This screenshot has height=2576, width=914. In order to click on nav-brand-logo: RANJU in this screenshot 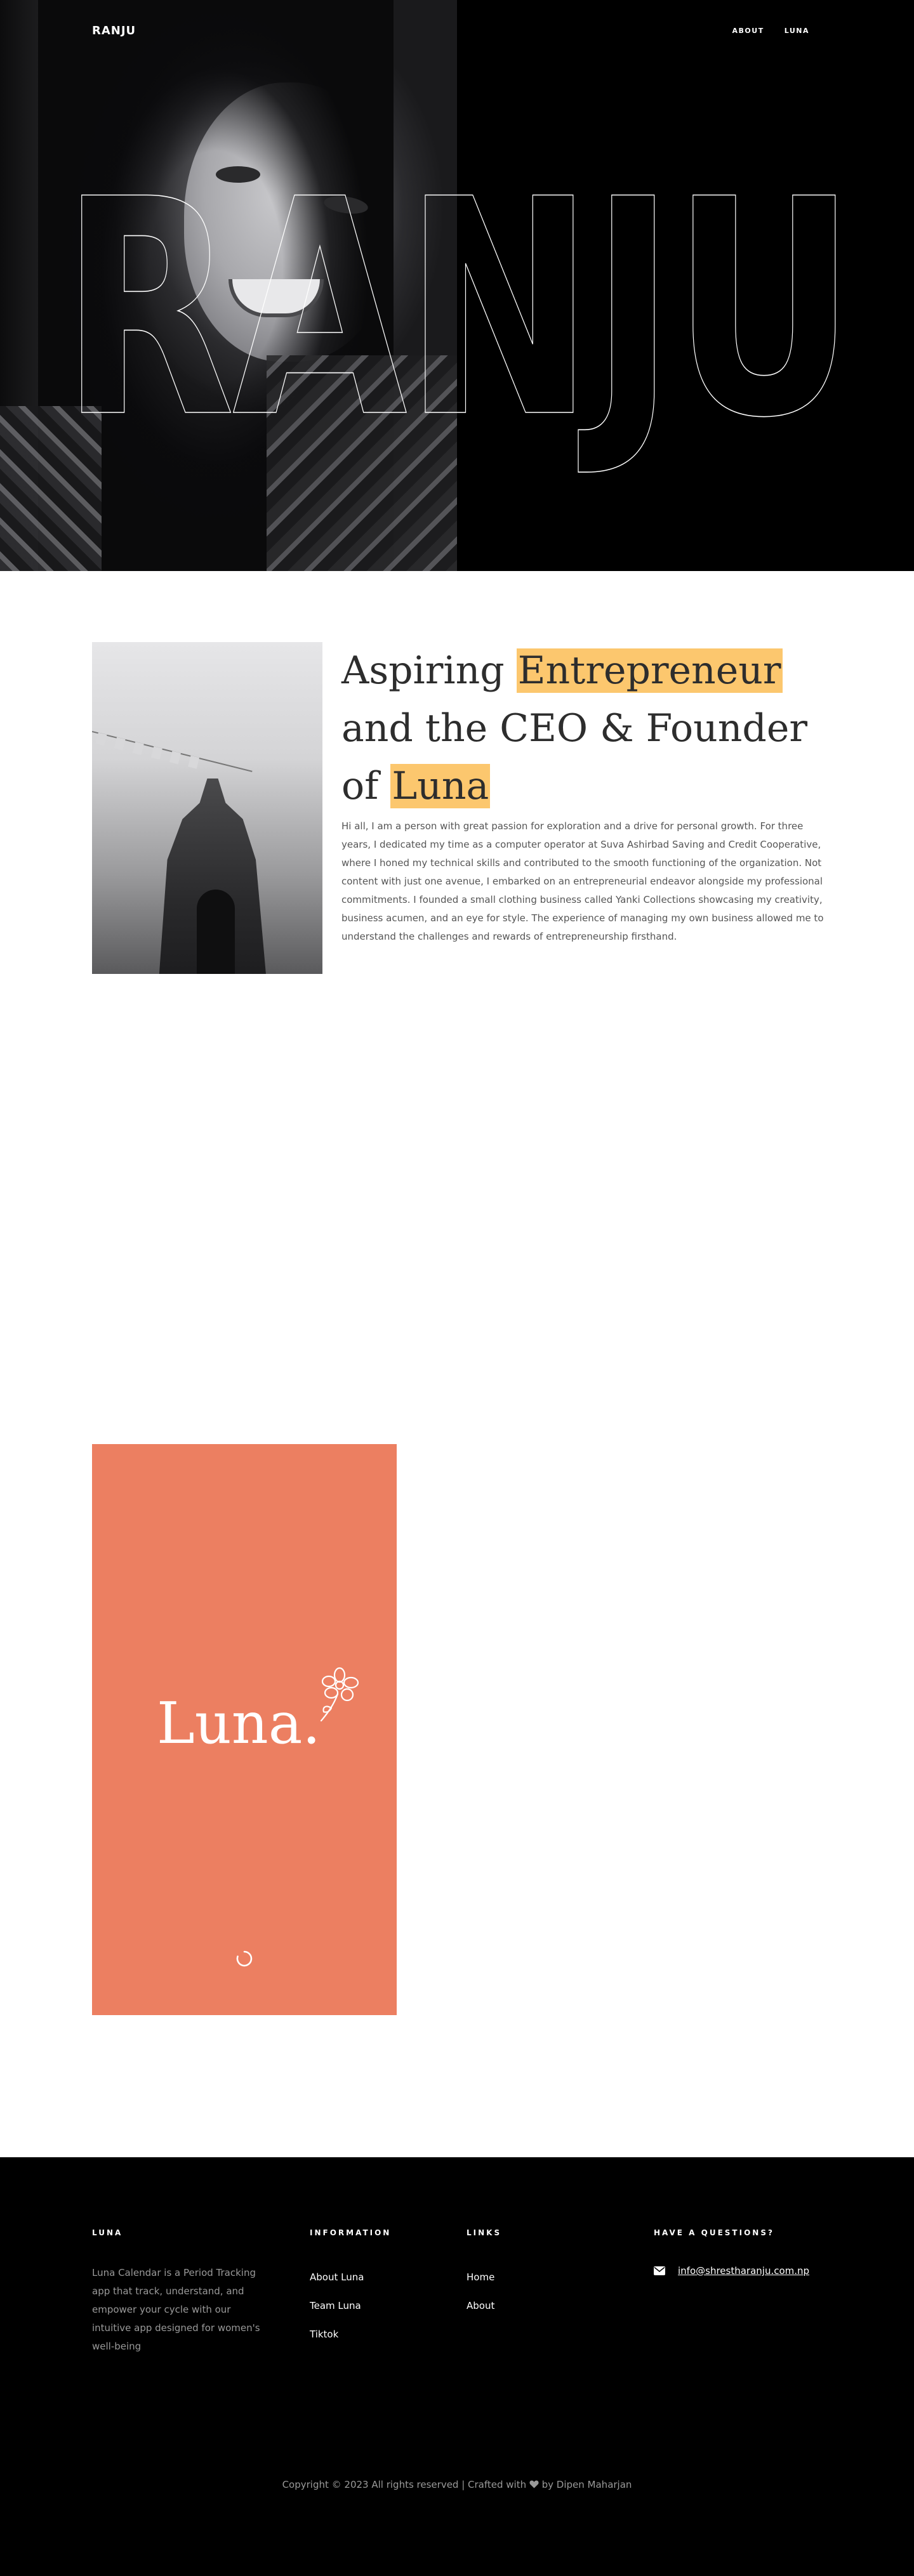, I will do `click(114, 30)`.